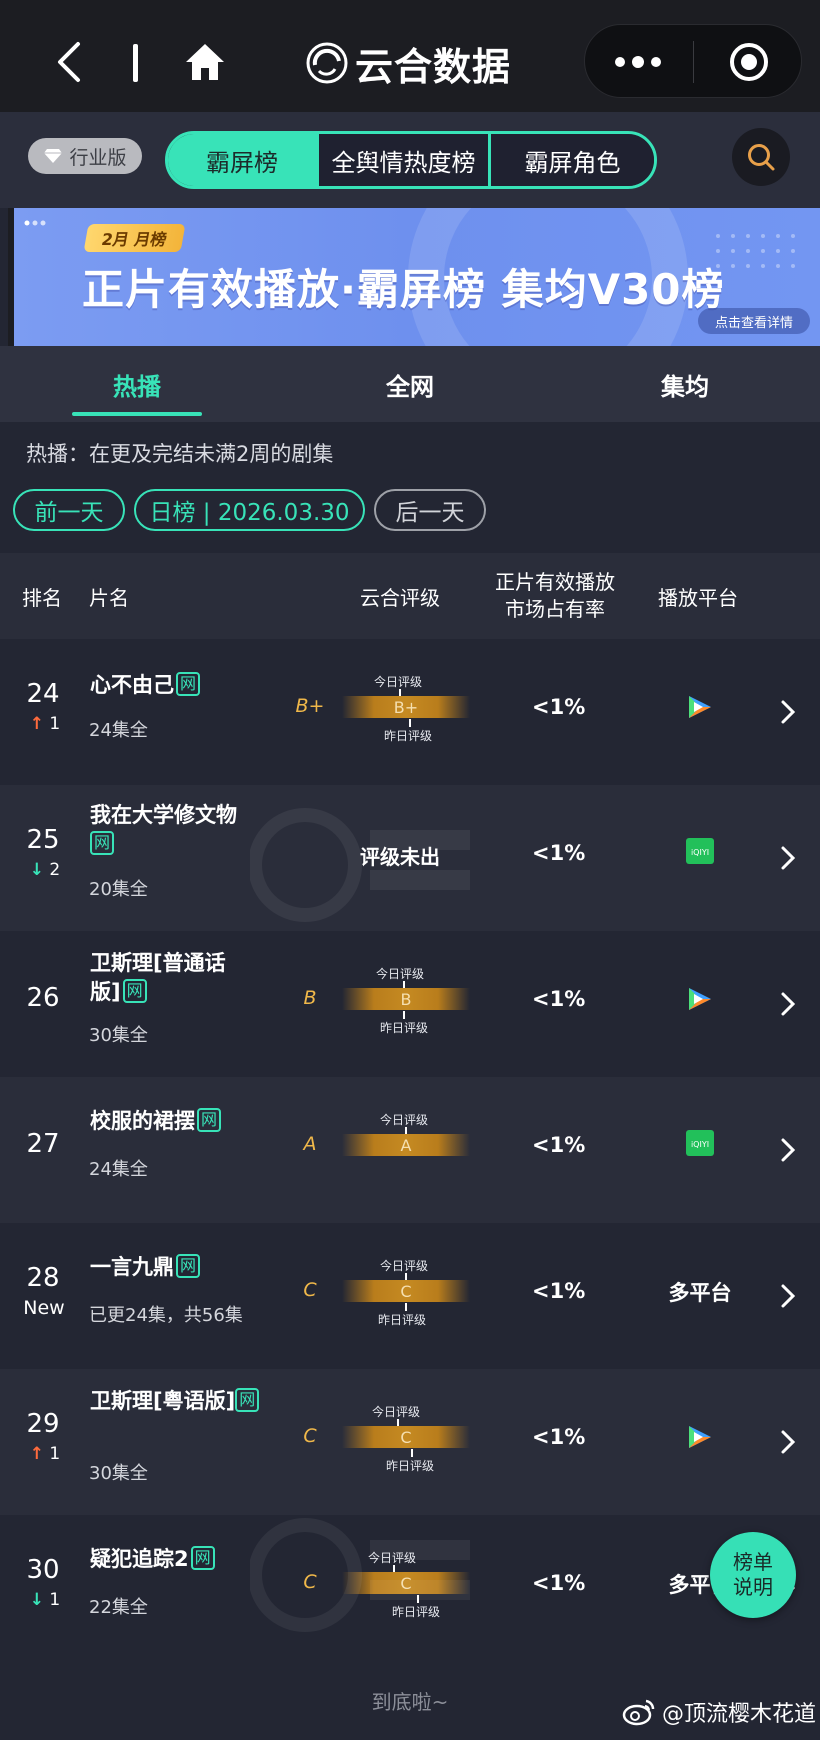 Image resolution: width=820 pixels, height=1740 pixels. What do you see at coordinates (400, 598) in the screenshot?
I see `header-rating: 云合评级` at bounding box center [400, 598].